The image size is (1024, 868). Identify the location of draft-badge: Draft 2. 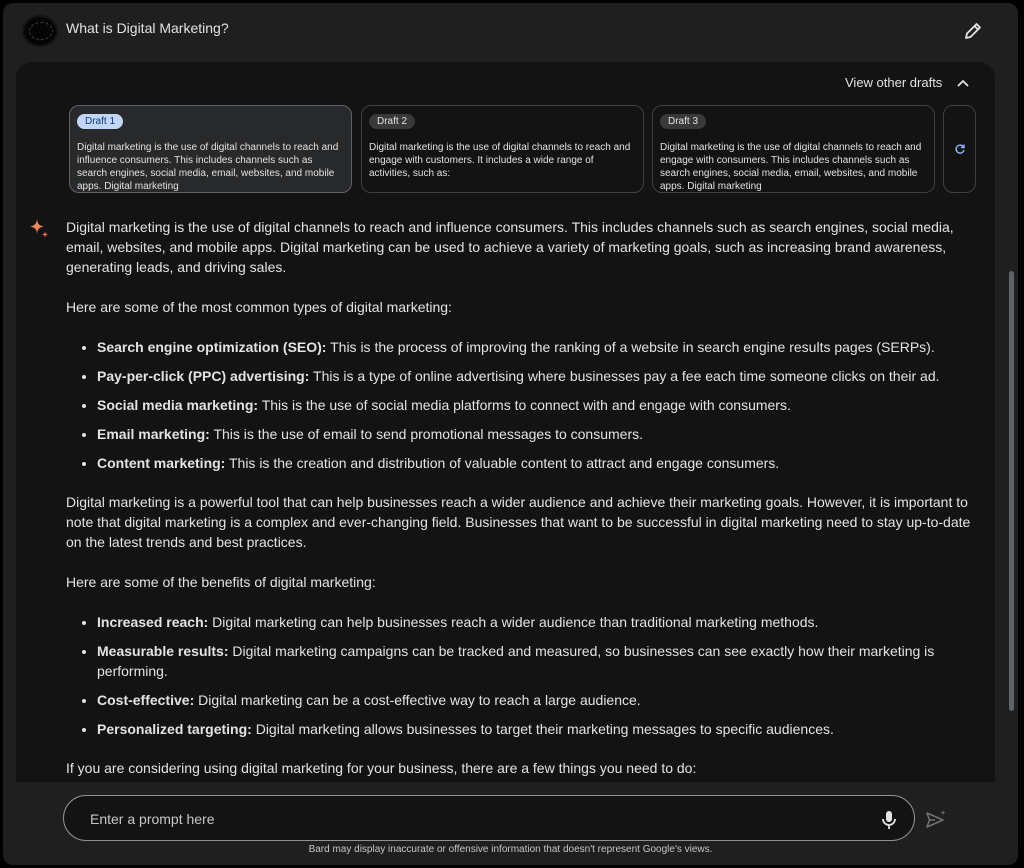
(392, 121).